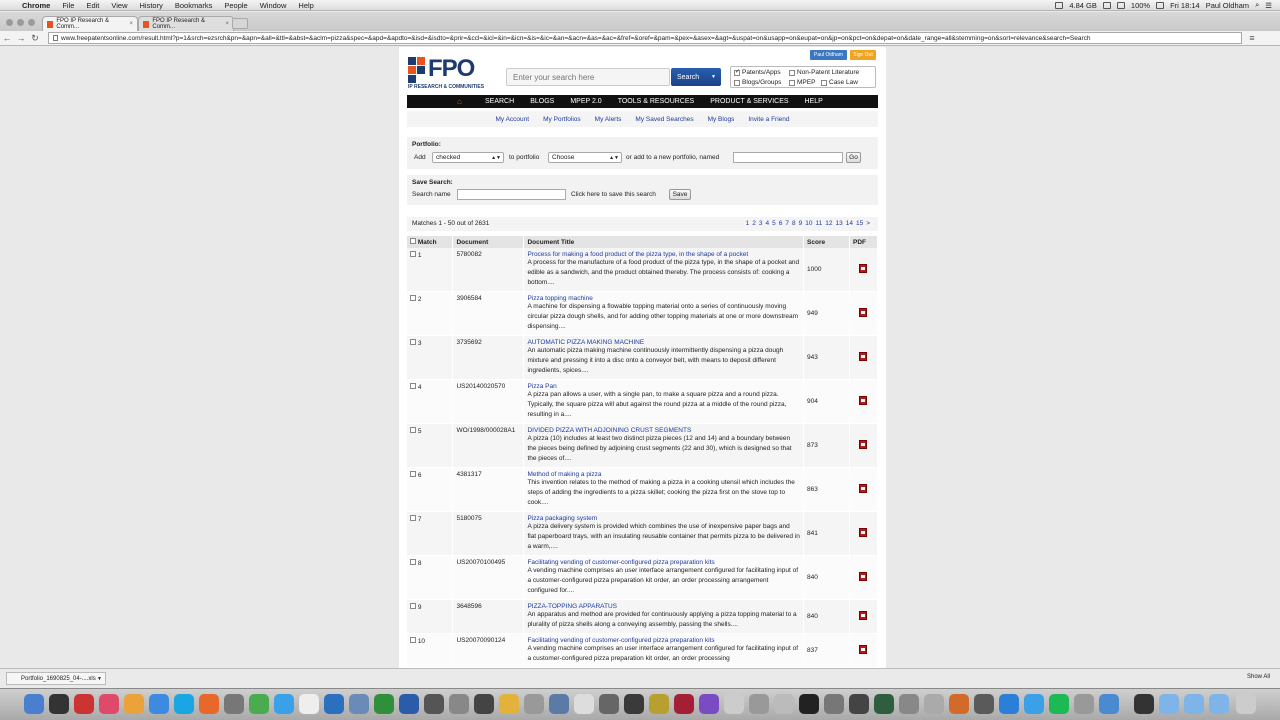 The height and width of the screenshot is (720, 1280). Describe the element at coordinates (511, 194) in the screenshot. I see `search-name-input` at that location.